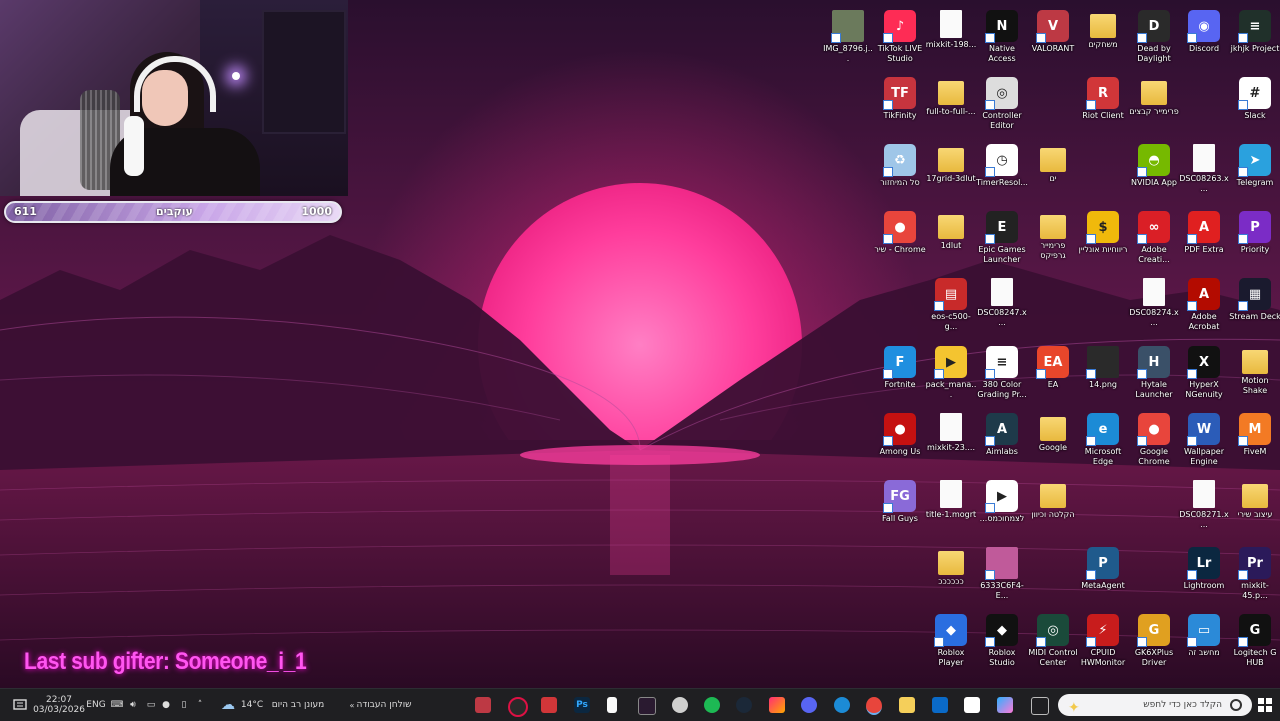 The height and width of the screenshot is (721, 1280). Describe the element at coordinates (59, 705) in the screenshot. I see `clock: 22:07 03/03/2026` at that location.